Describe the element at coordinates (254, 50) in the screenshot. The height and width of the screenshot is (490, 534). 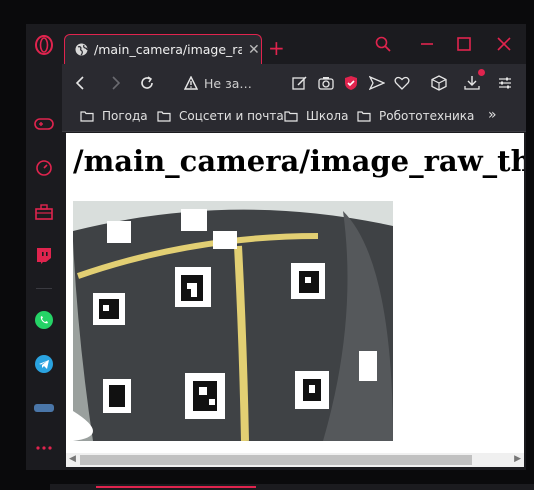
I see `tab-close-button: ✕` at that location.